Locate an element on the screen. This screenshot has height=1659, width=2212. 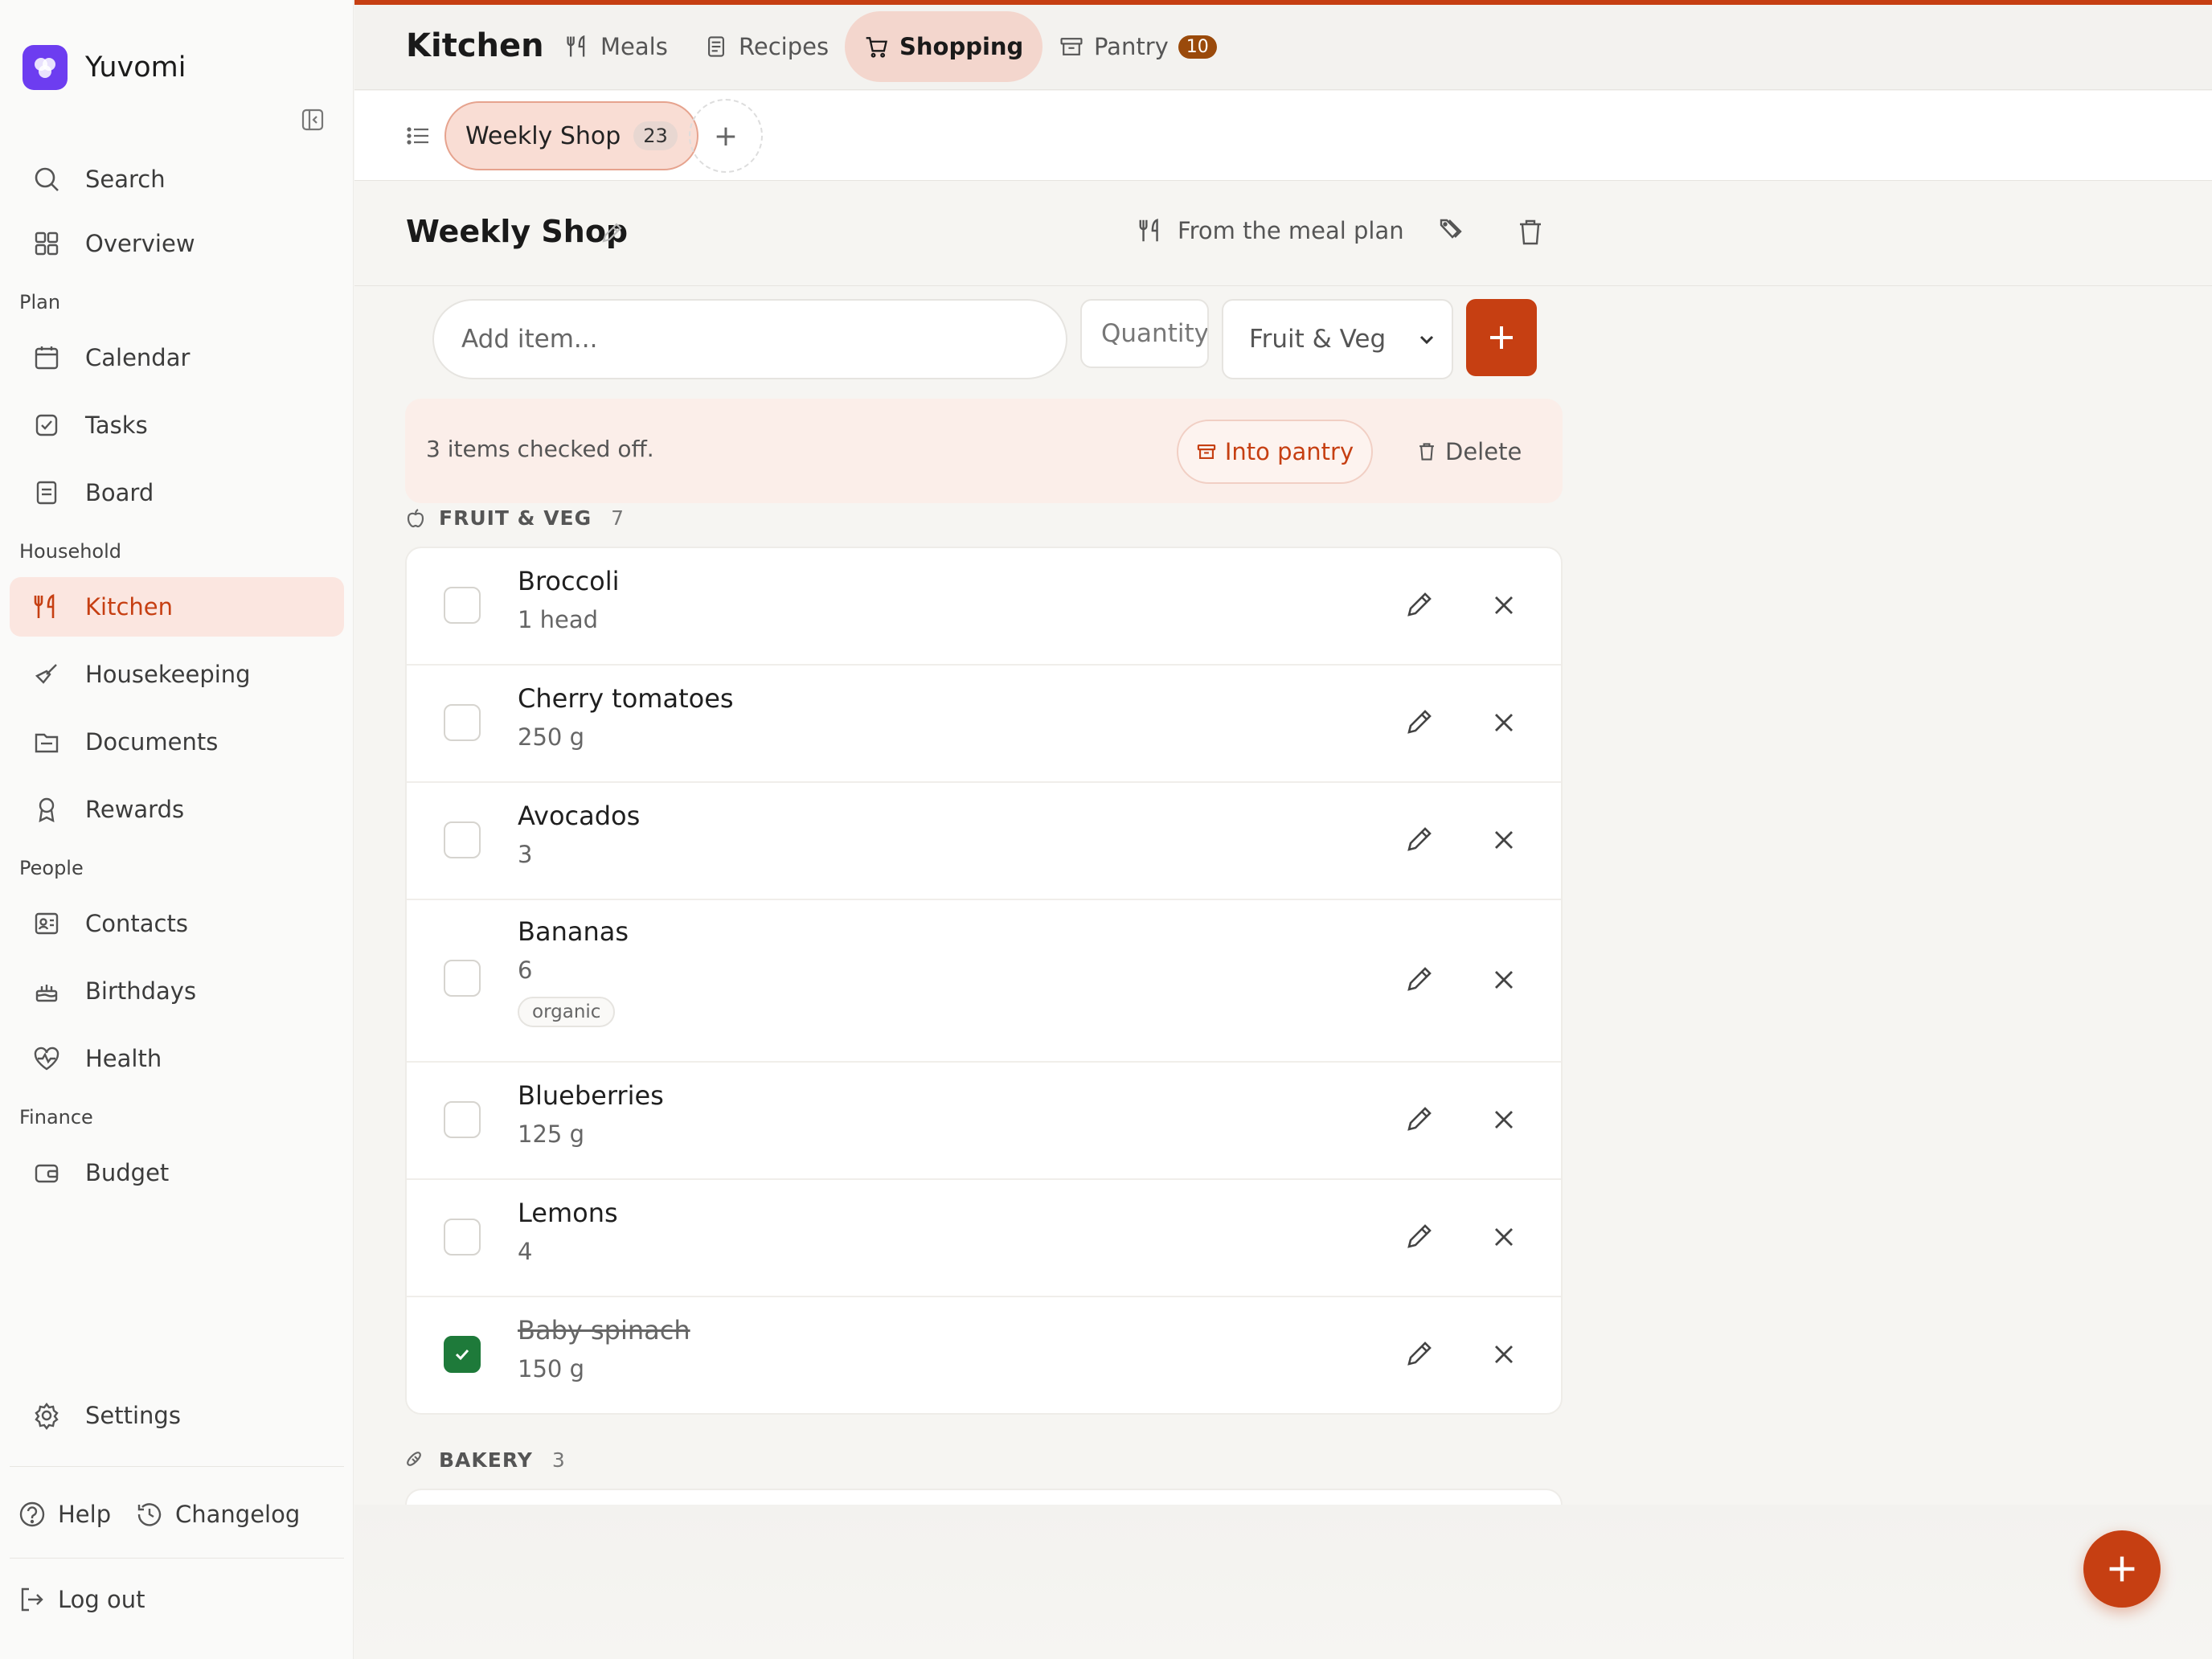
sidebar-item-housekeeping: Housekeeping is located at coordinates (177, 674).